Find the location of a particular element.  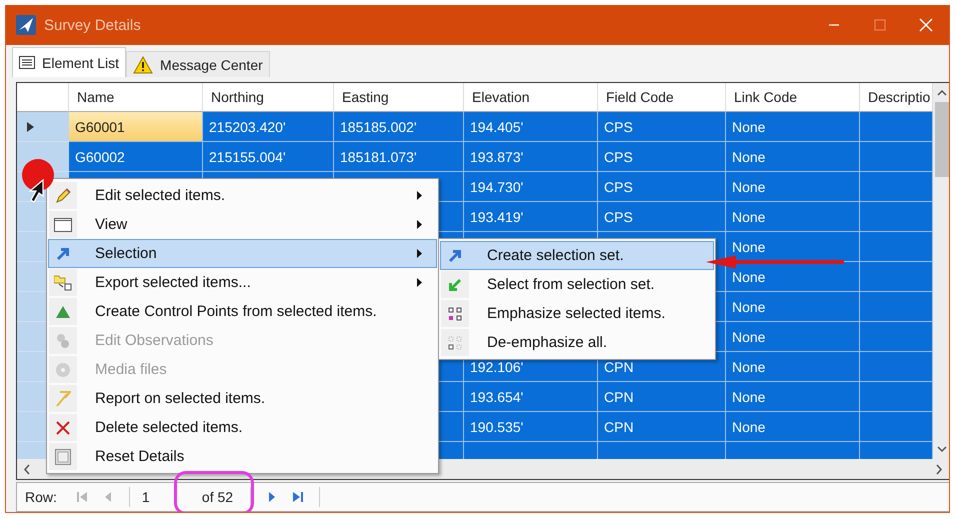

menu-item: Reset Details is located at coordinates (242, 456).